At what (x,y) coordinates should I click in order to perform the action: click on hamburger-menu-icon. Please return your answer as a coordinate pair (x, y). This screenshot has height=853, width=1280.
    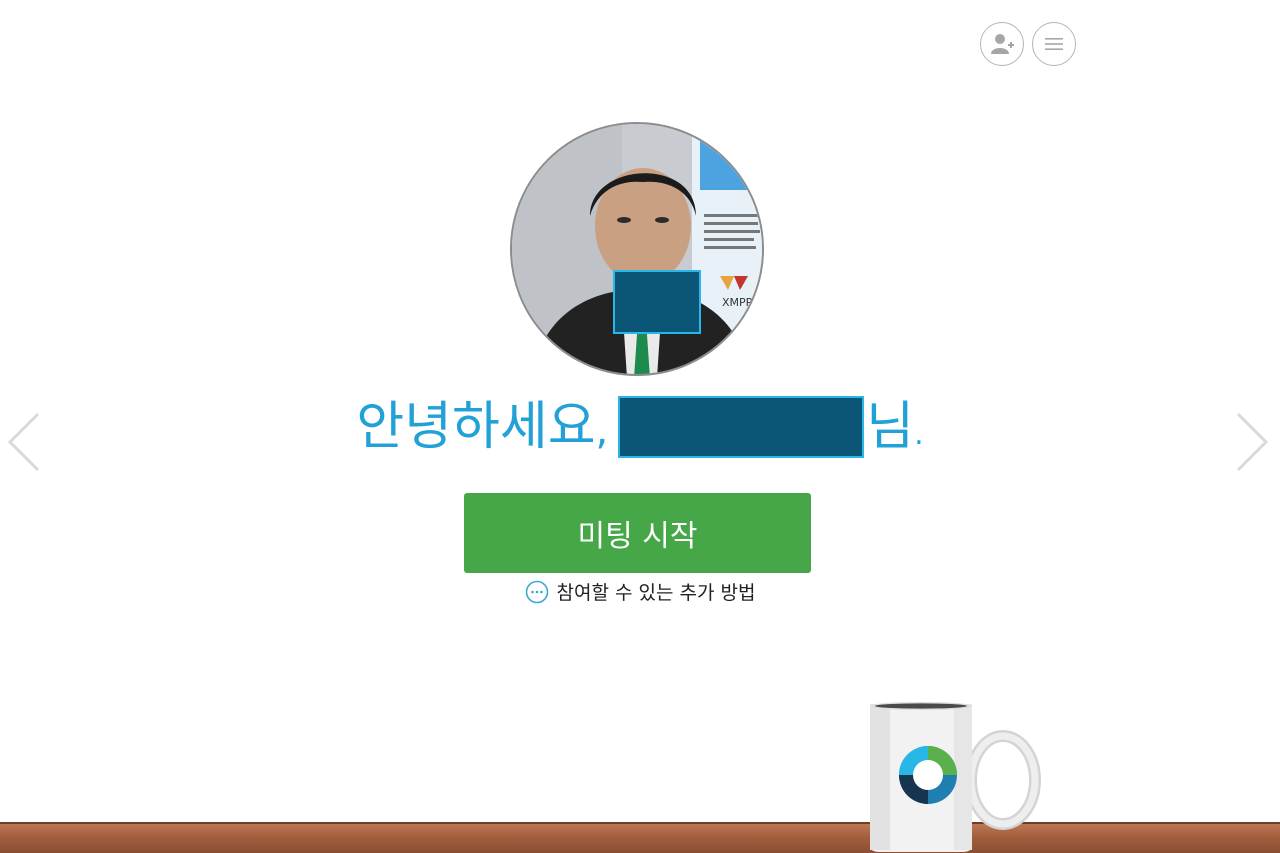
    Looking at the image, I should click on (1054, 44).